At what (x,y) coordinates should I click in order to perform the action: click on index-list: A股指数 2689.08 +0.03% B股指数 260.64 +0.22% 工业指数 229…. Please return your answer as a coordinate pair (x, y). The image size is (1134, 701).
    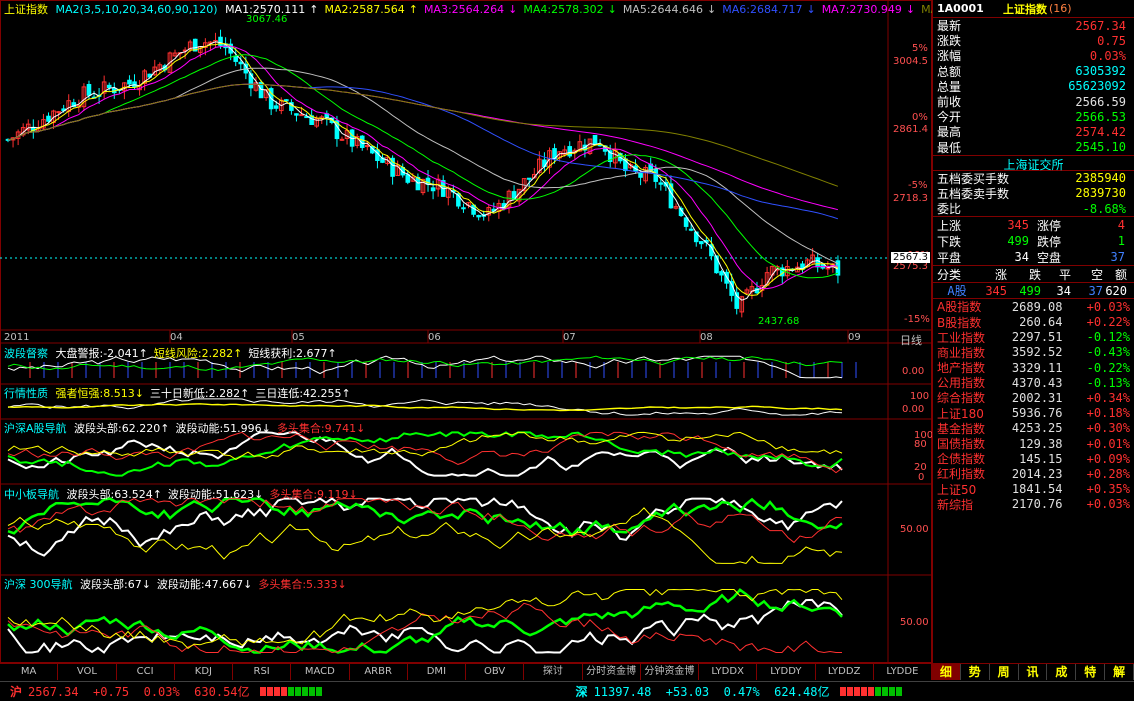
    Looking at the image, I should click on (1033, 405).